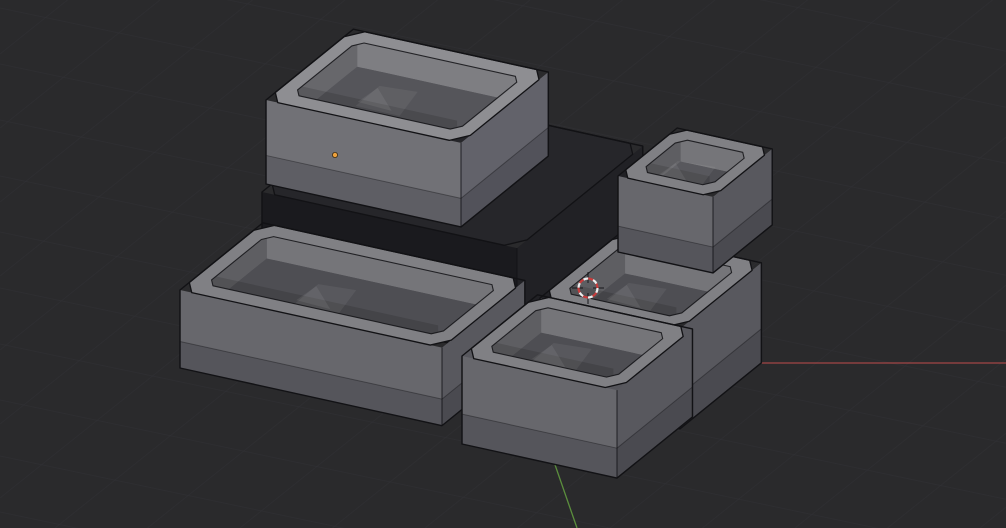  What do you see at coordinates (334, 154) in the screenshot?
I see `object-origin-point` at bounding box center [334, 154].